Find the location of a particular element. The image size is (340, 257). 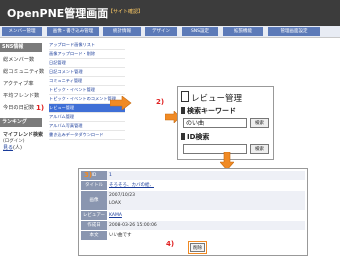

stat-active: アクティブ率 is located at coordinates (18, 84).